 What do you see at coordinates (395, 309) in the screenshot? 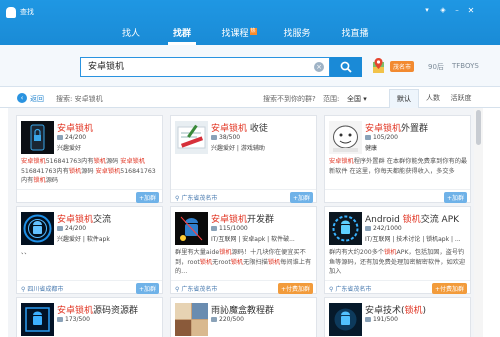
I see `group-name: 安卓技术(锁机)` at bounding box center [395, 309].